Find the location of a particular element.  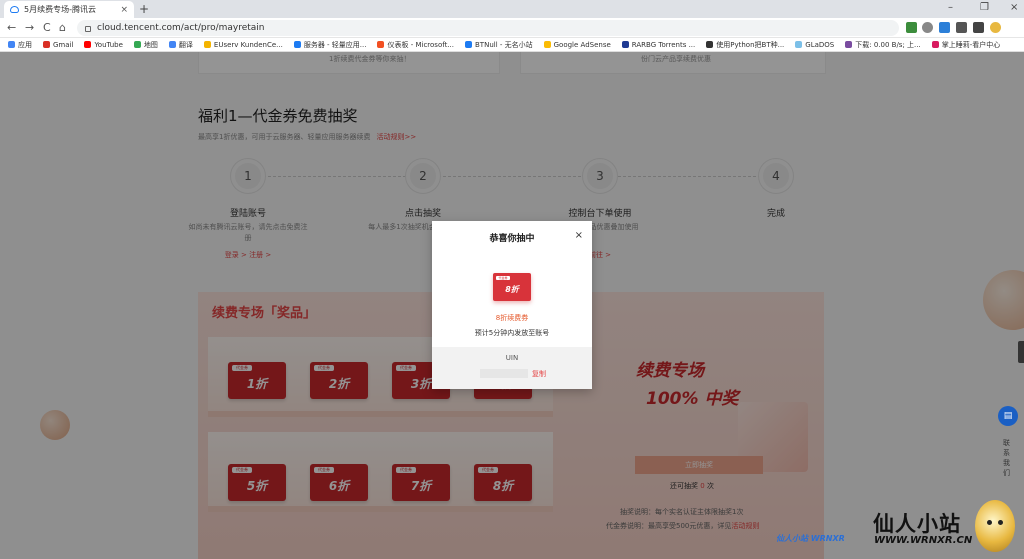

forward-button: → is located at coordinates (29, 27).